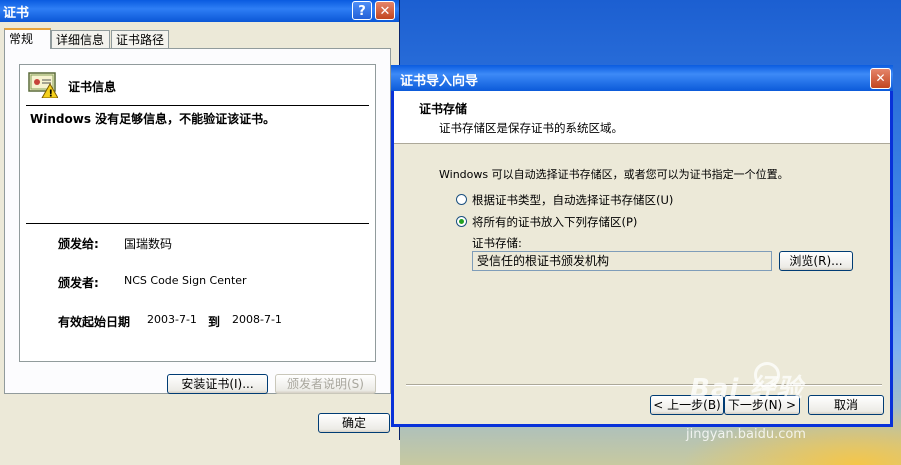 This screenshot has height=465, width=901. What do you see at coordinates (140, 39) in the screenshot?
I see `tab-cert-path: 证书路径` at bounding box center [140, 39].